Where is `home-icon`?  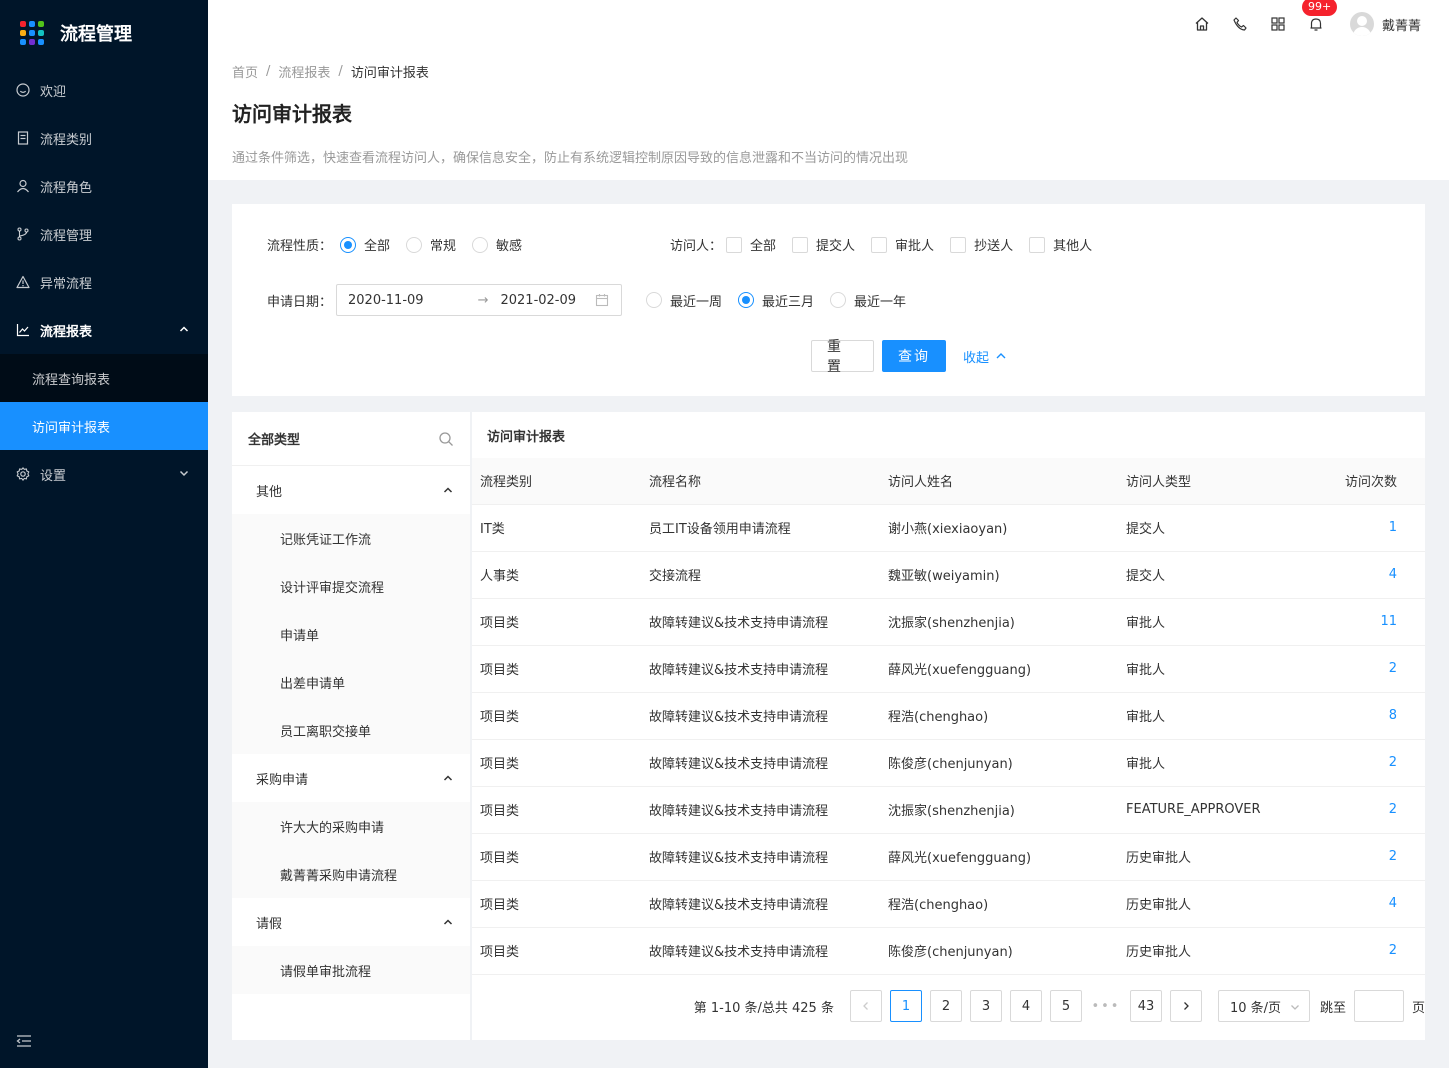 home-icon is located at coordinates (1202, 24).